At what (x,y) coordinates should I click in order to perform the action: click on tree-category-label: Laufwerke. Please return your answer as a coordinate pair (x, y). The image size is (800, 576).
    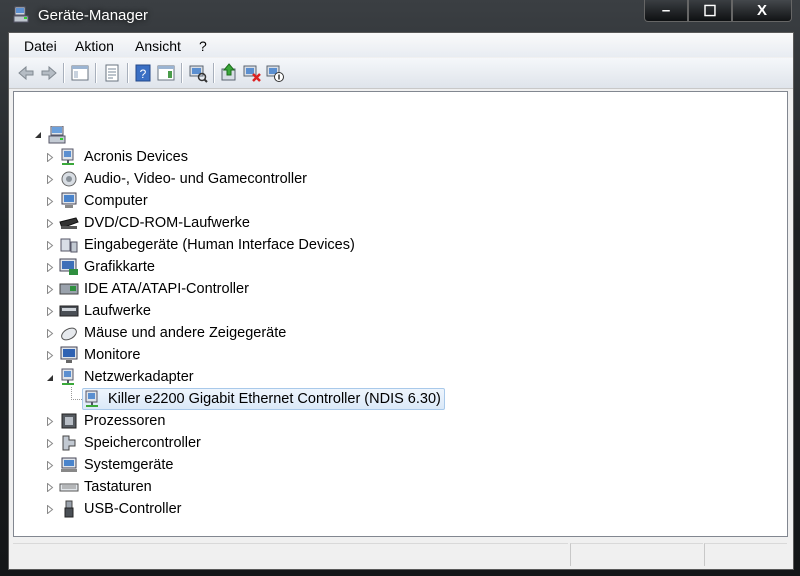
    Looking at the image, I should click on (117, 311).